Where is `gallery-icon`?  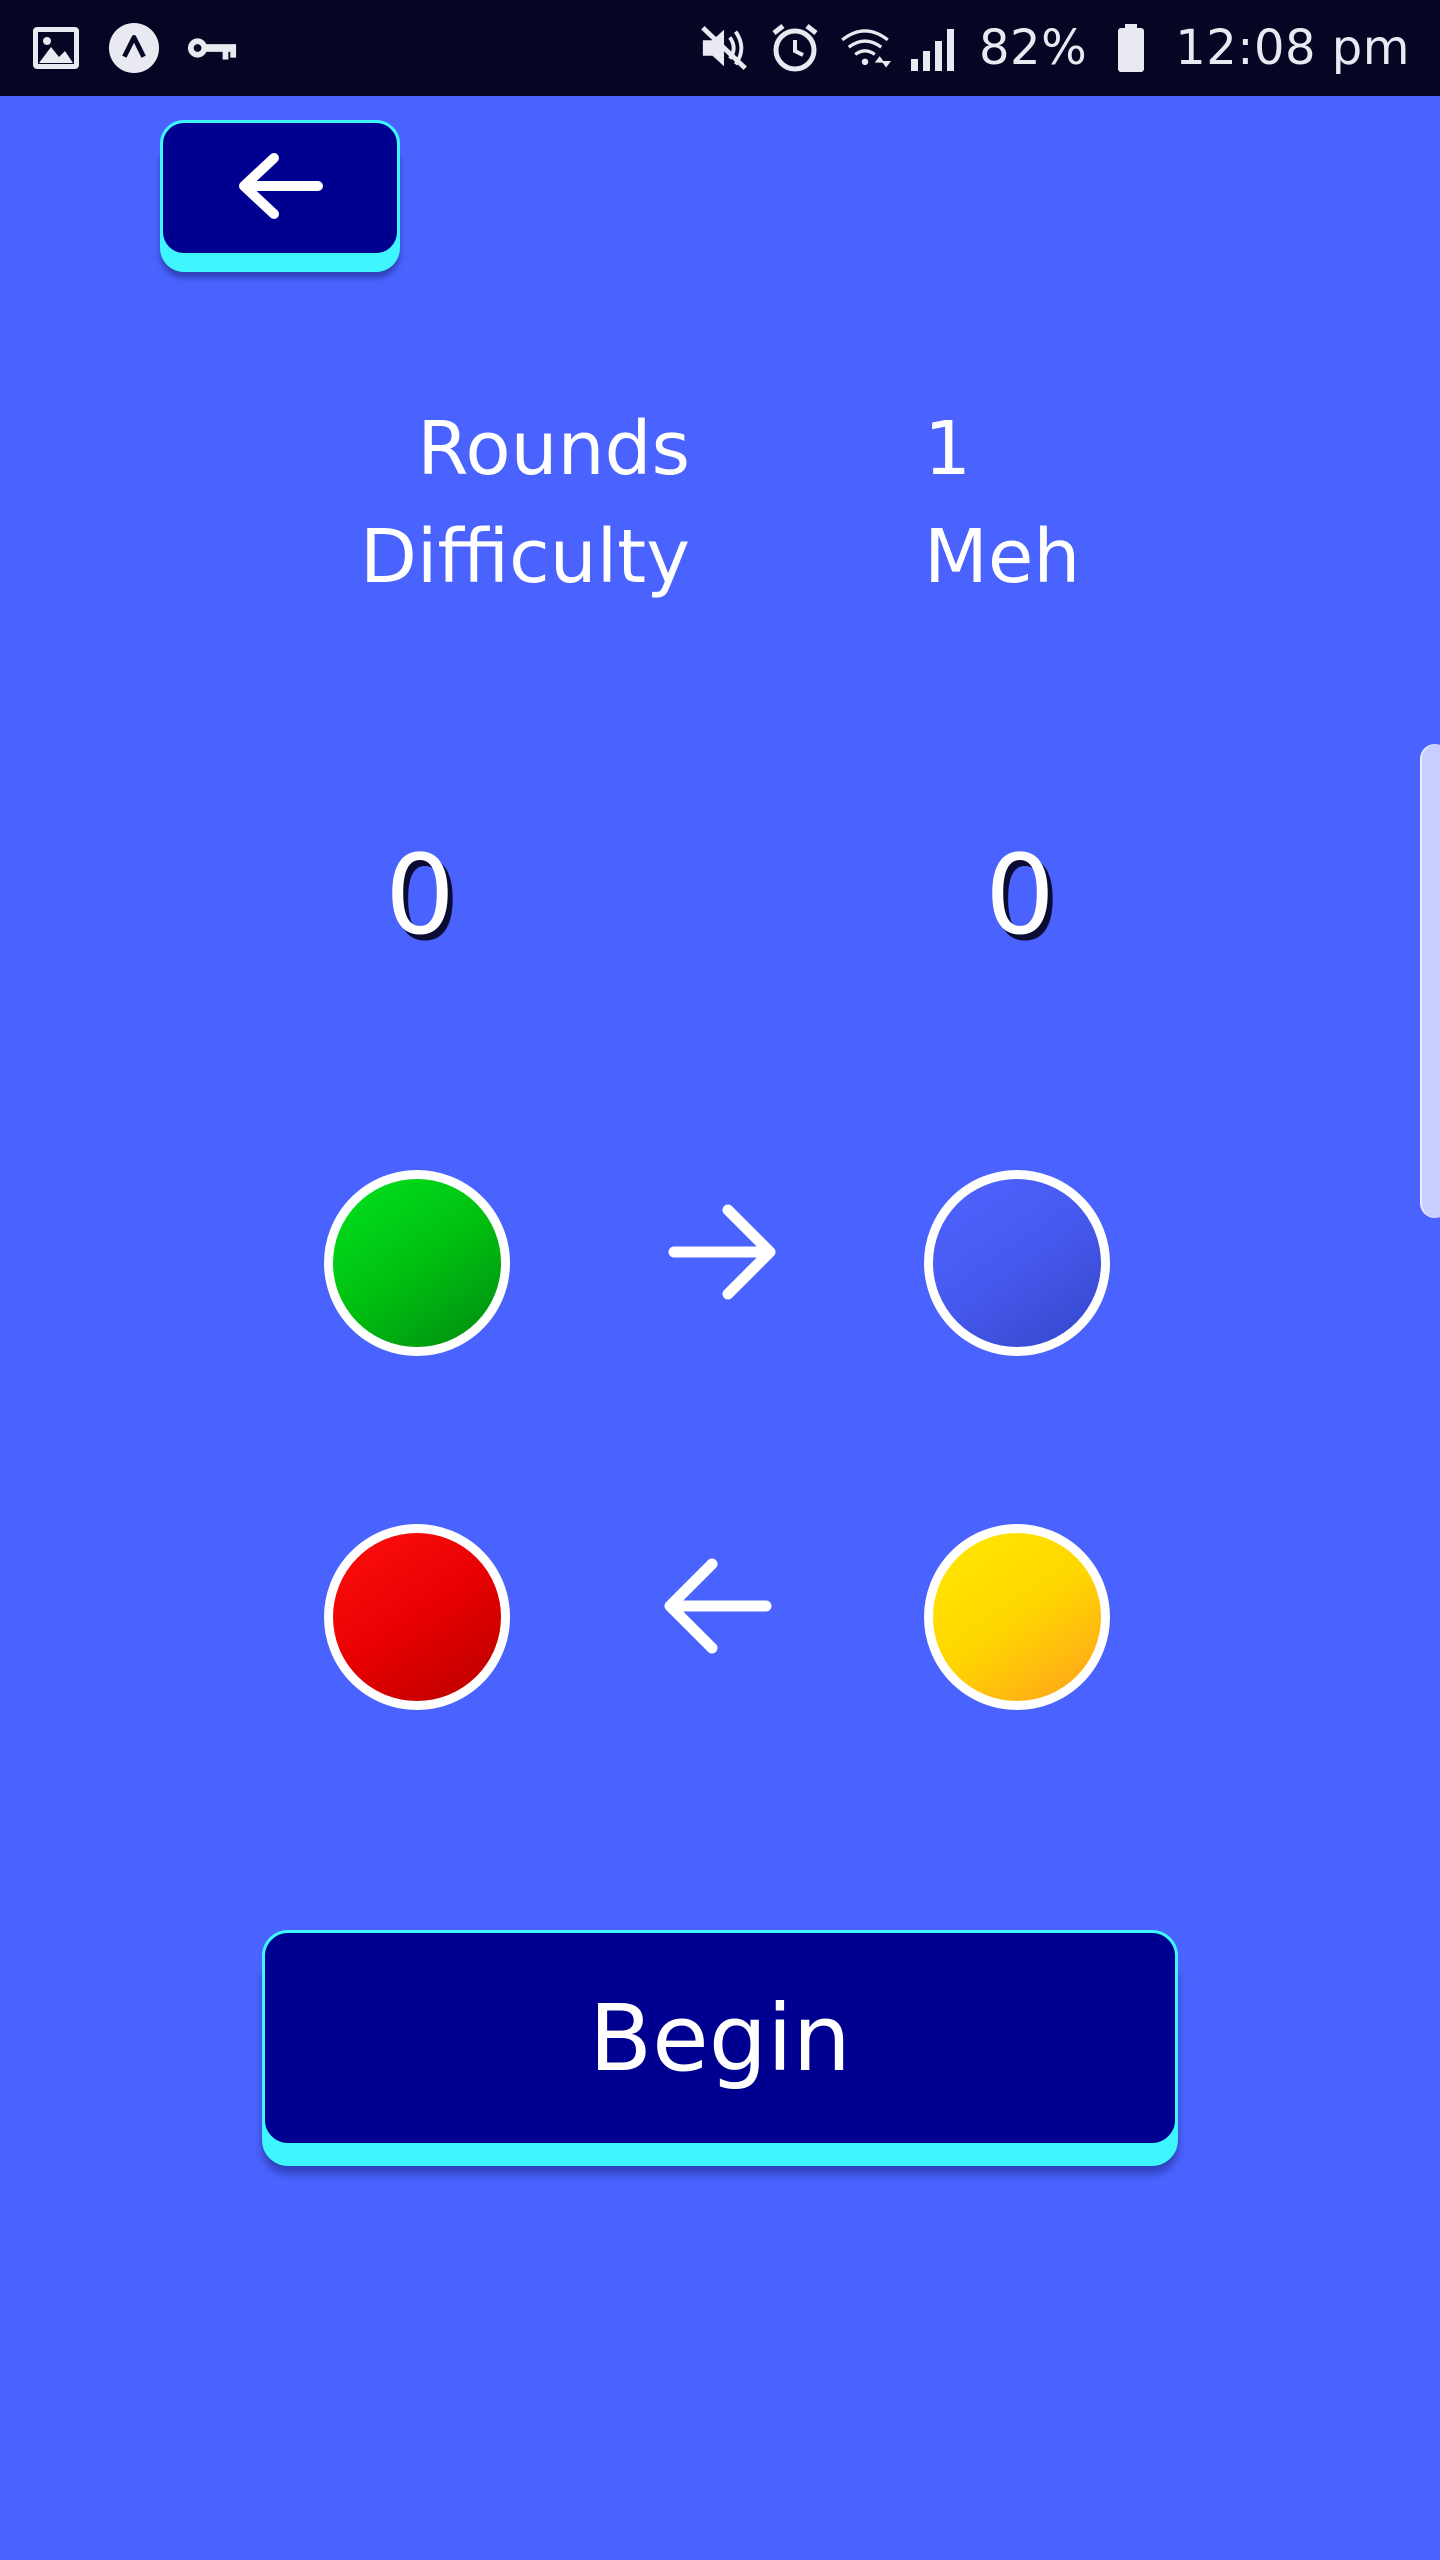
gallery-icon is located at coordinates (56, 48).